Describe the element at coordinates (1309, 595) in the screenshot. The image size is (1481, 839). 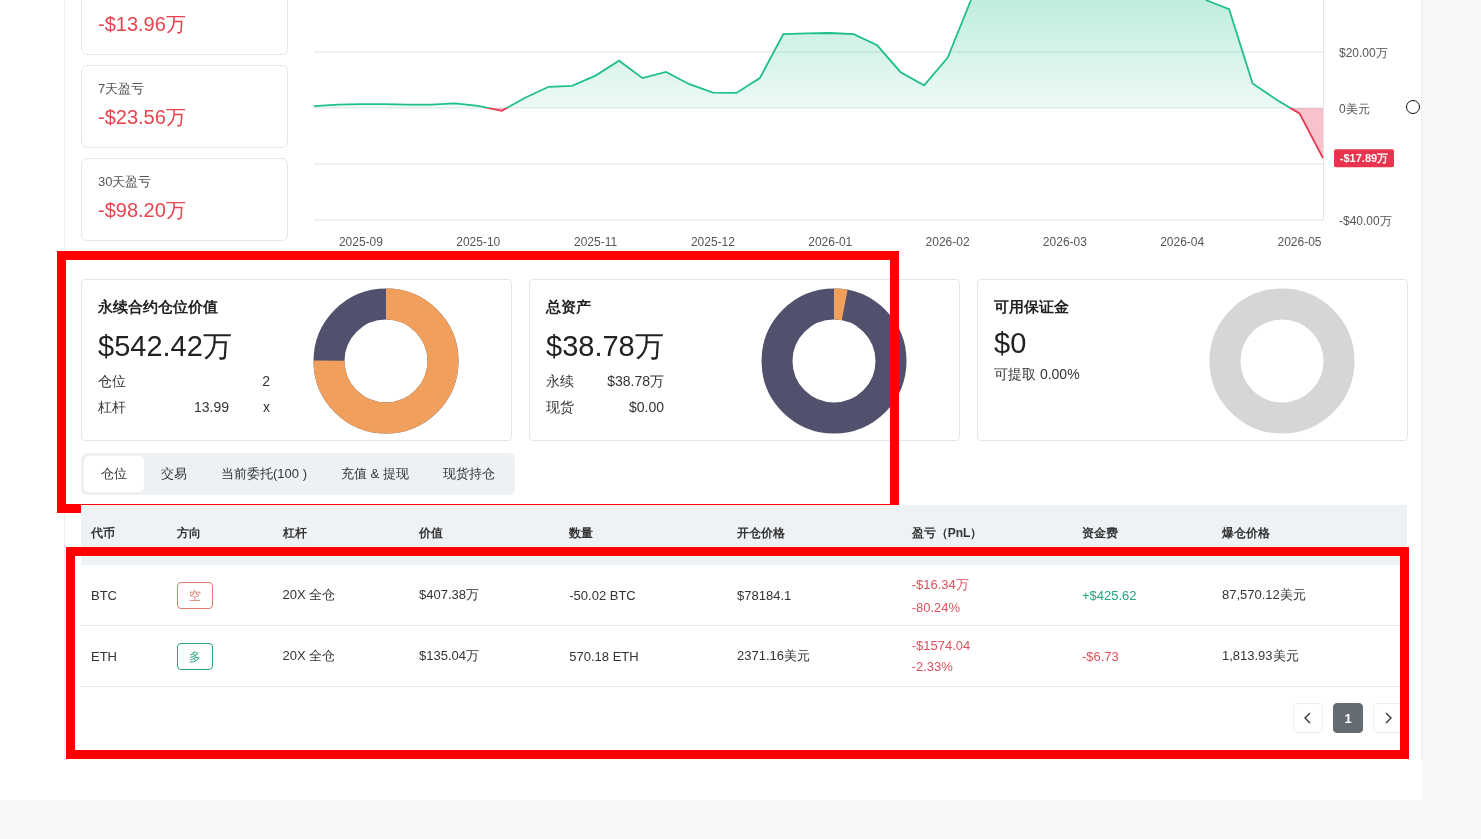
I see `table-cell: 87,570.12美元` at that location.